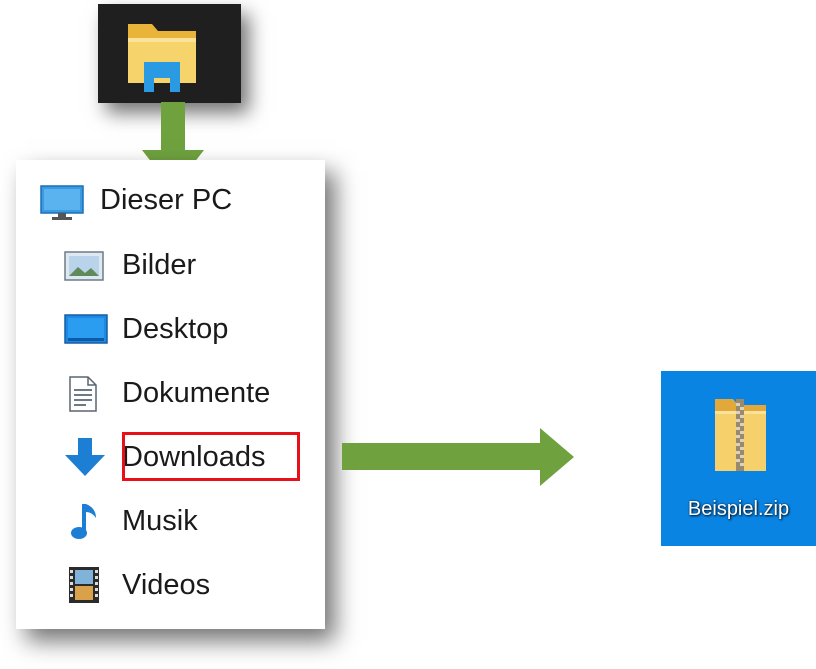 The height and width of the screenshot is (669, 816). I want to click on film-strip-icon, so click(84, 585).